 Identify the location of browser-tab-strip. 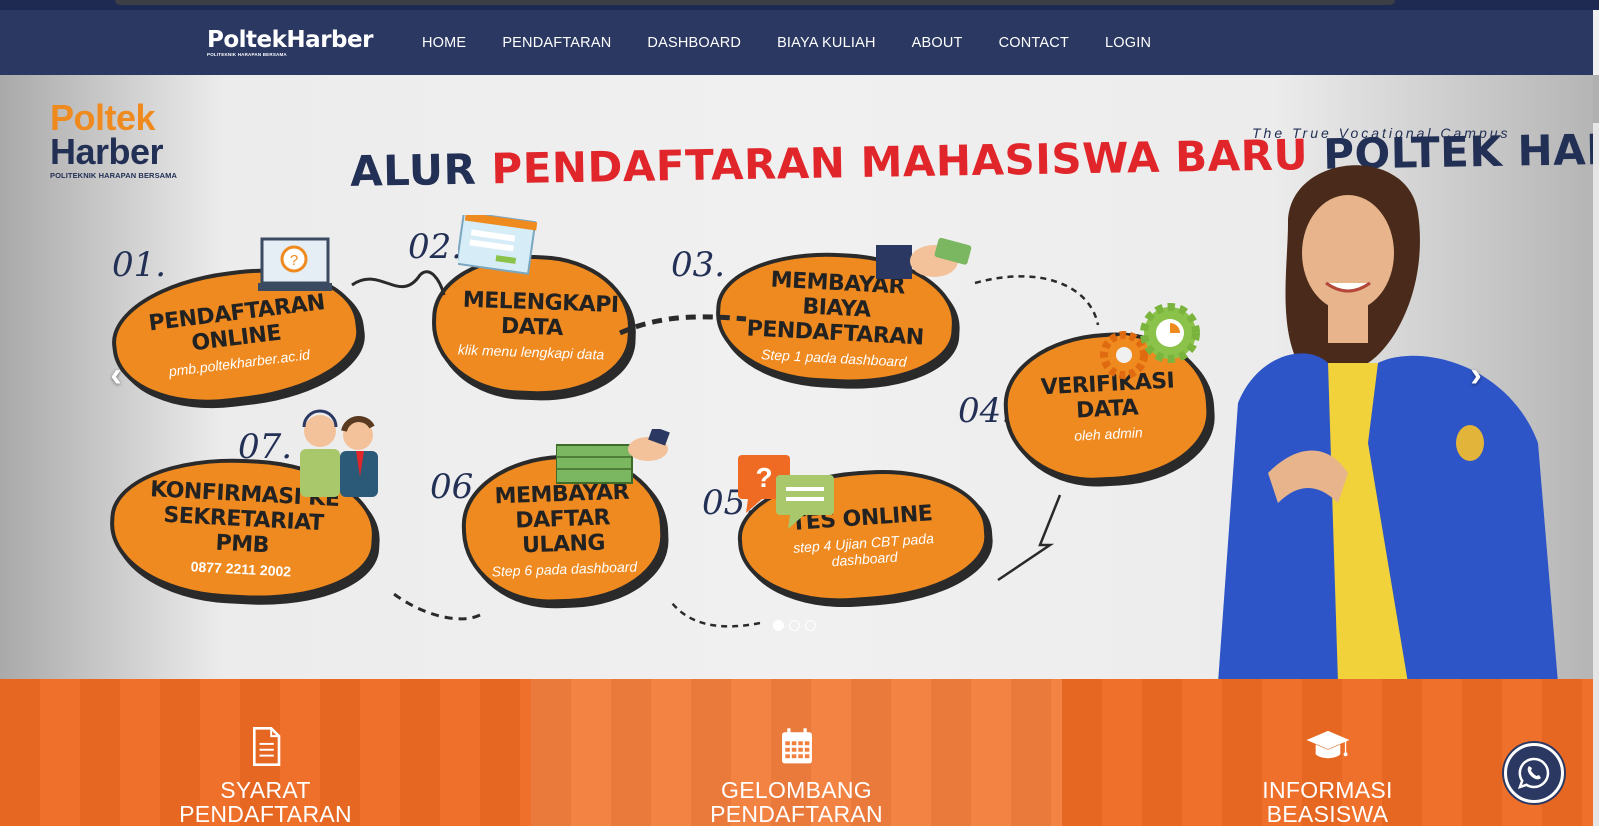
(755, 2).